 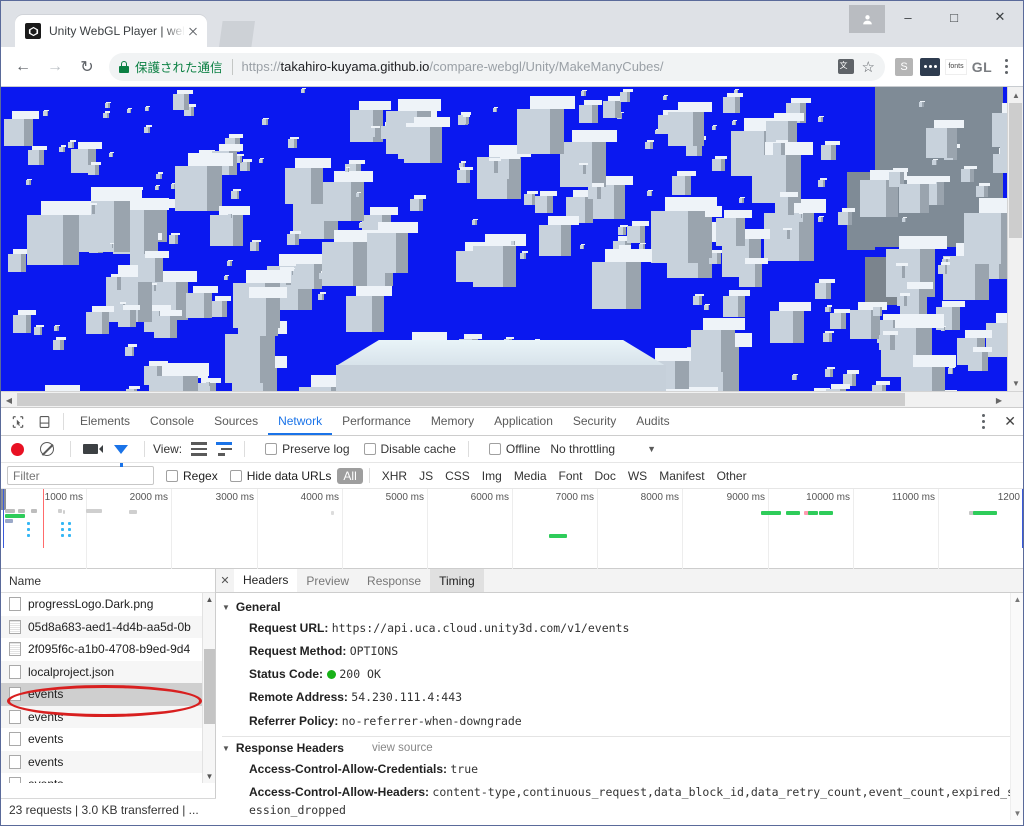 What do you see at coordinates (394, 580) in the screenshot?
I see `detail-tab-response: Response` at bounding box center [394, 580].